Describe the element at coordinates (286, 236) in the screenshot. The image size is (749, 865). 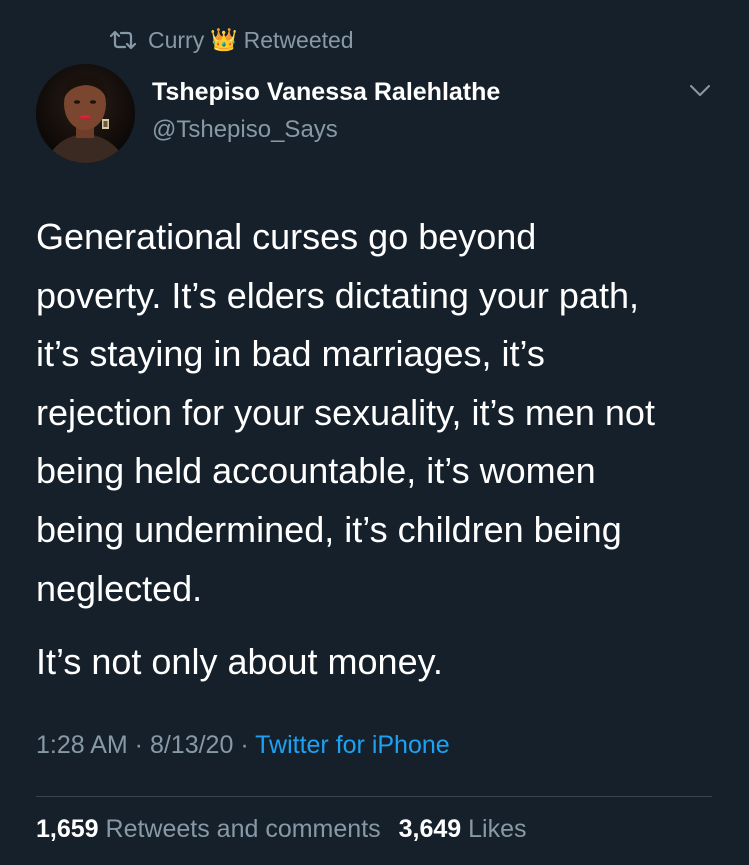
I see `tweet-line: Generational curses go beyond` at that location.